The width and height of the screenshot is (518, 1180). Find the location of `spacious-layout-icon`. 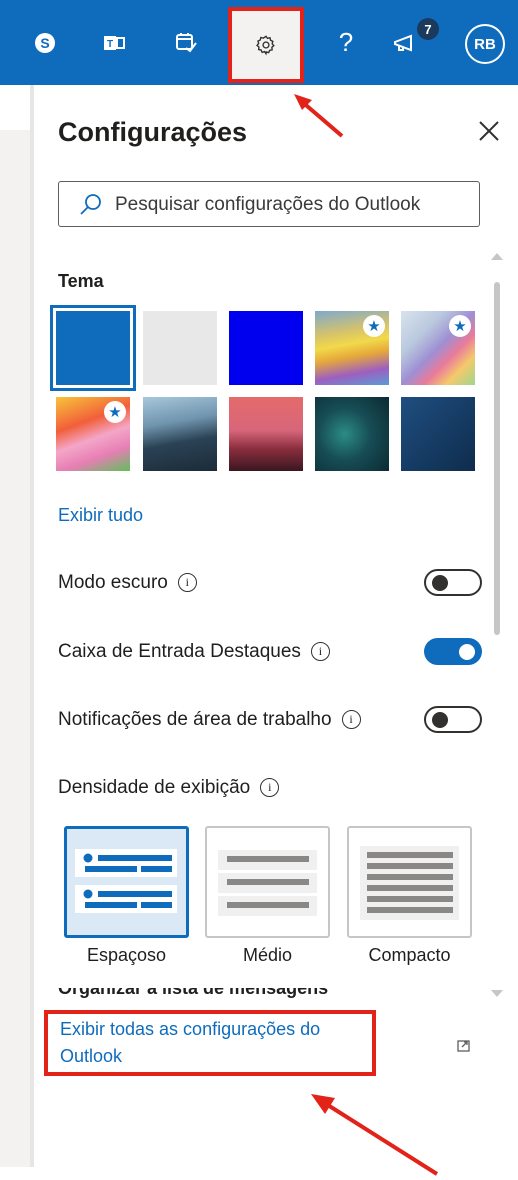

spacious-layout-icon is located at coordinates (126, 881).